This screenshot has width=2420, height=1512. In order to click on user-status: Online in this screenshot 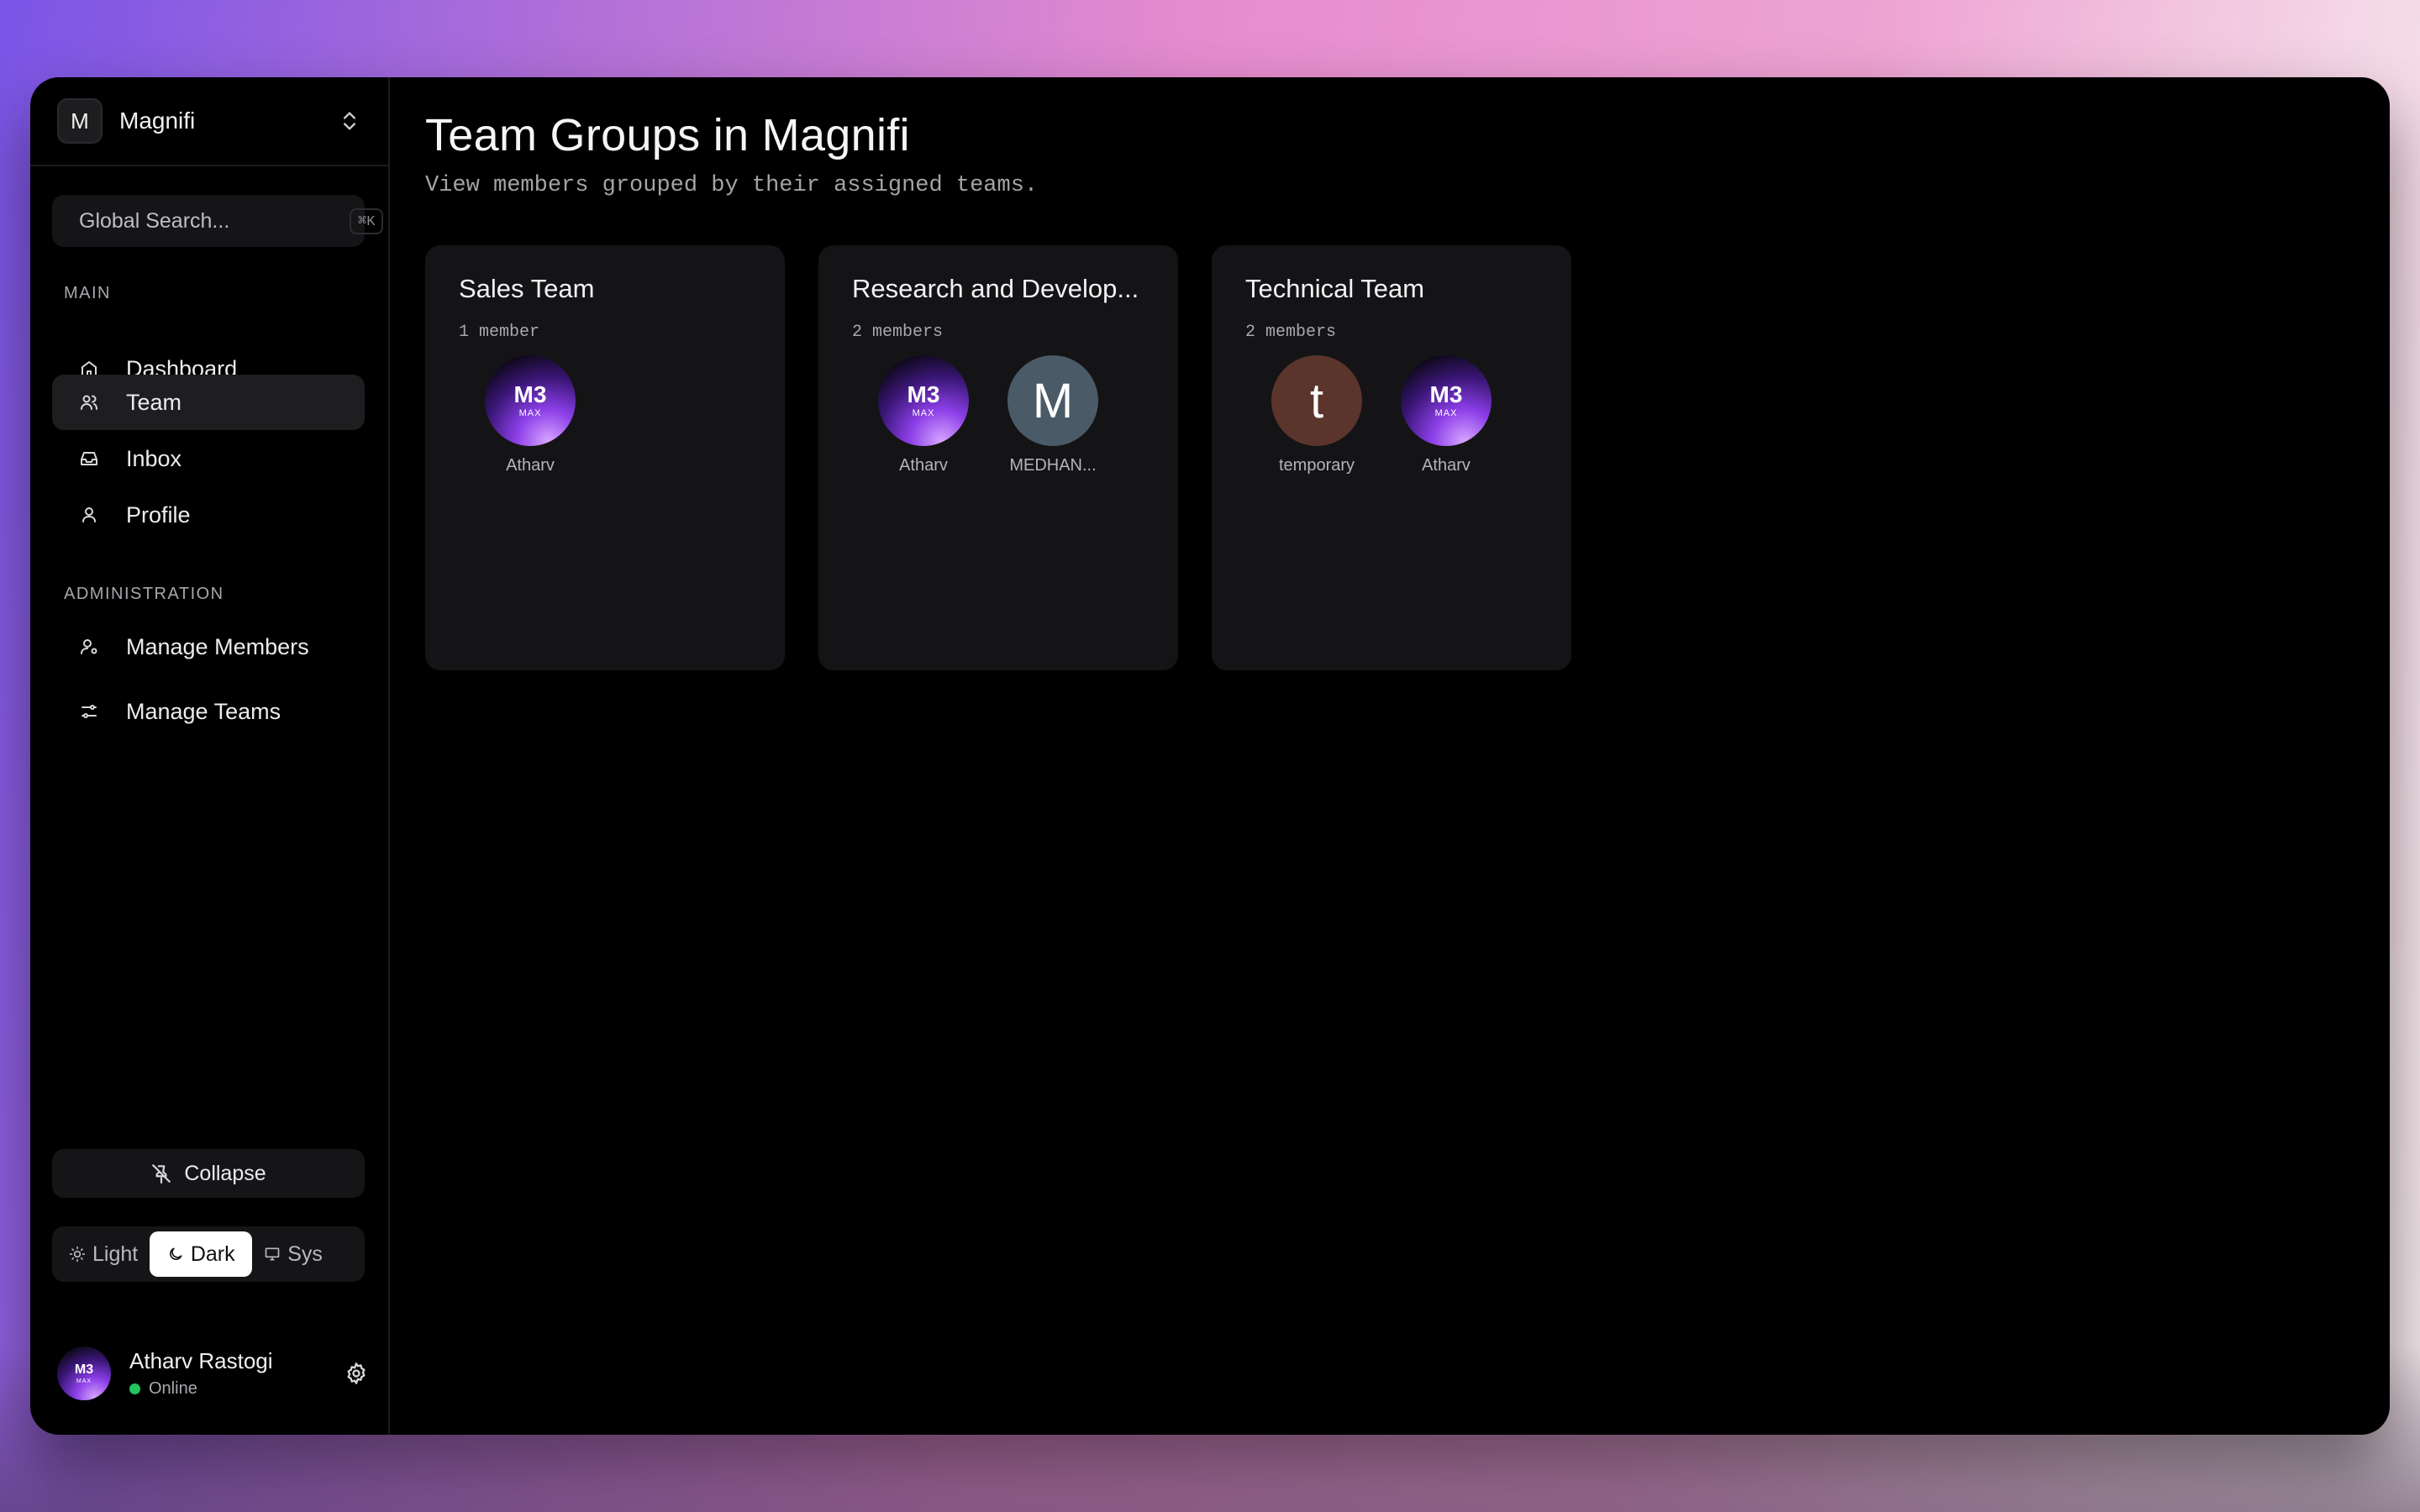, I will do `click(237, 1389)`.